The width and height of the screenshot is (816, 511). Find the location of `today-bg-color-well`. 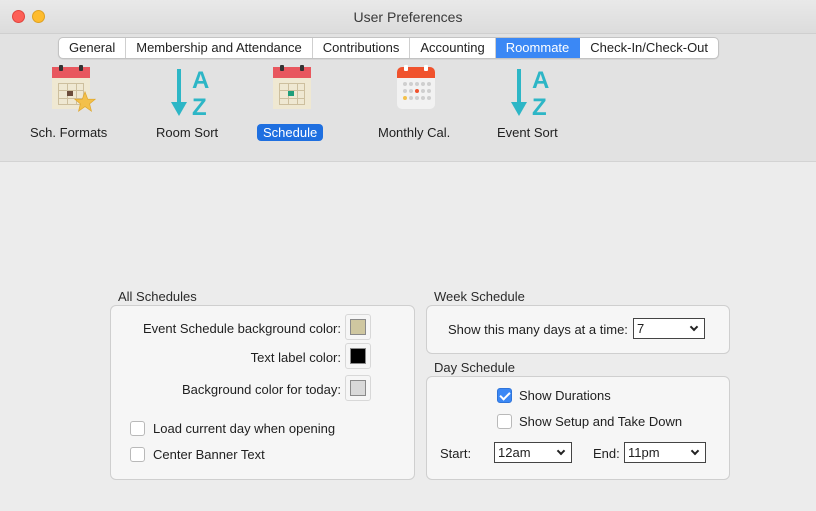

today-bg-color-well is located at coordinates (358, 388).